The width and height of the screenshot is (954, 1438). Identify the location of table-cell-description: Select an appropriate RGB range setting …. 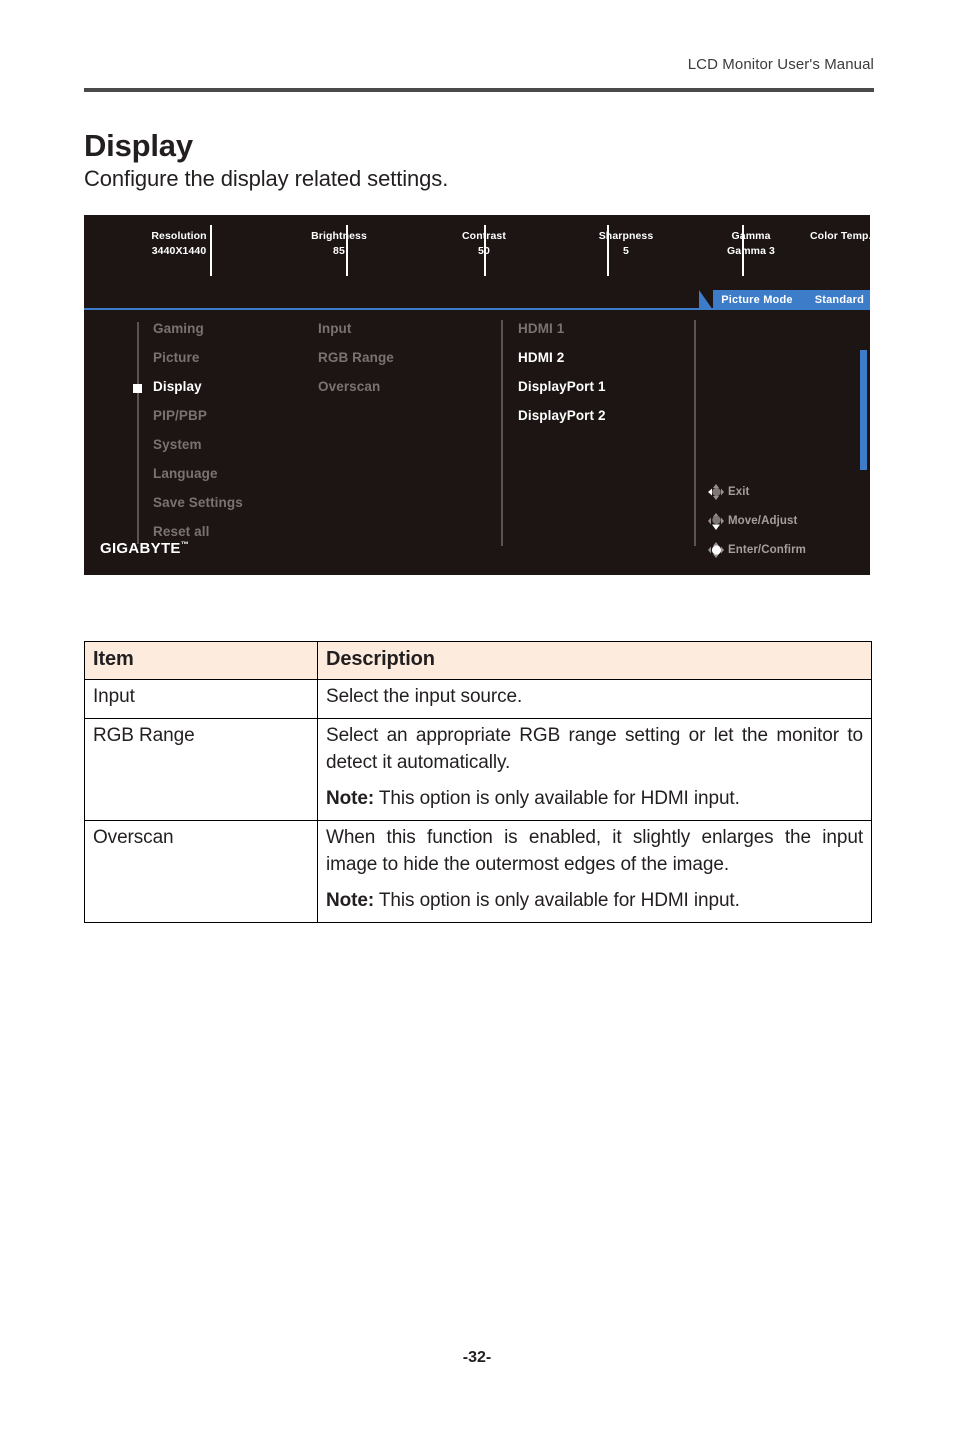
(594, 770).